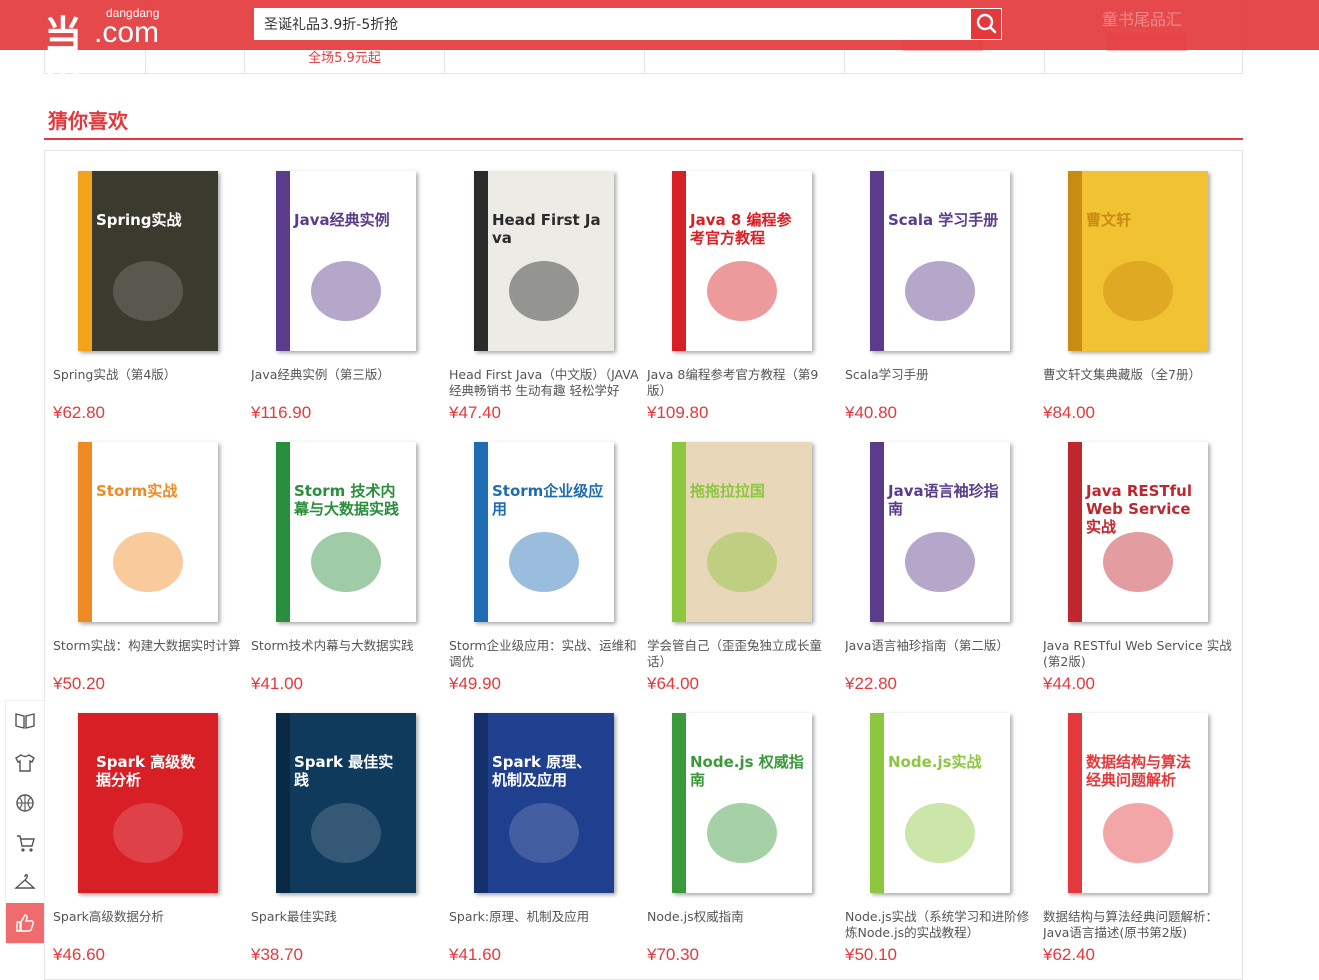 This screenshot has height=980, width=1319. What do you see at coordinates (940, 925) in the screenshot?
I see `product-name-link: Node.js实战（系统学习和进阶修炼Node.js的实战教程）` at bounding box center [940, 925].